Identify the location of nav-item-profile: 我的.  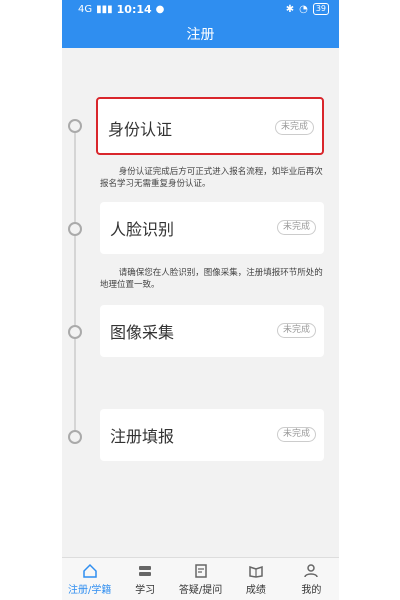
(311, 579).